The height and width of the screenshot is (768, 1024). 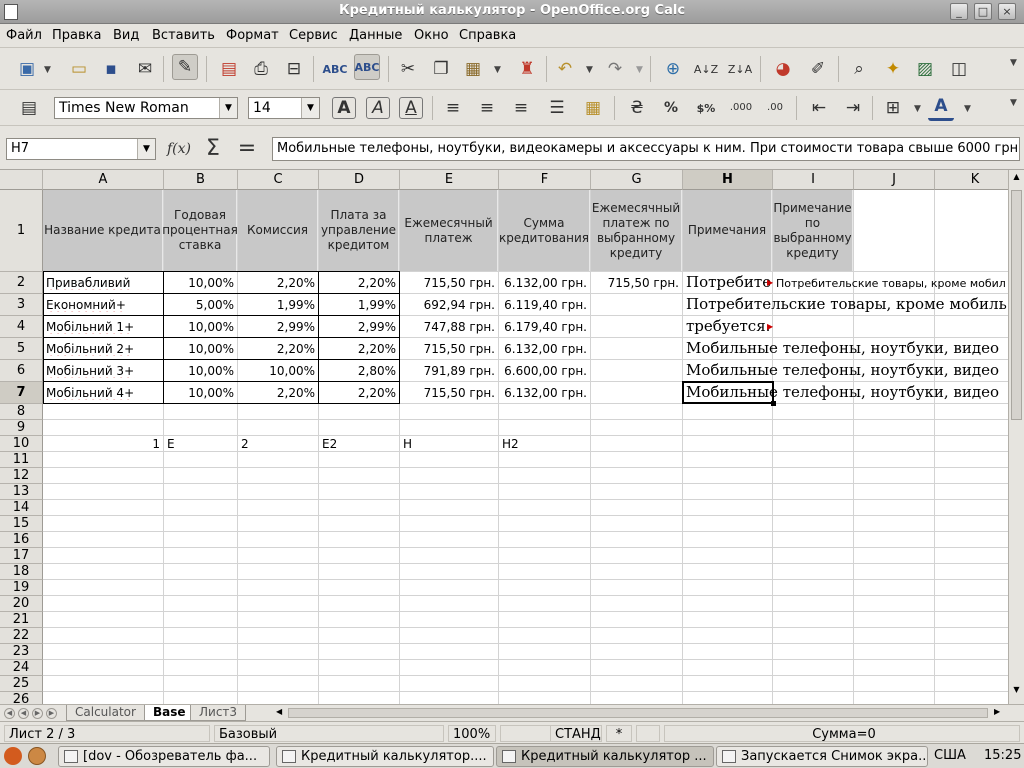 What do you see at coordinates (359, 371) in the screenshot?
I see `table-cell: 2,80%` at bounding box center [359, 371].